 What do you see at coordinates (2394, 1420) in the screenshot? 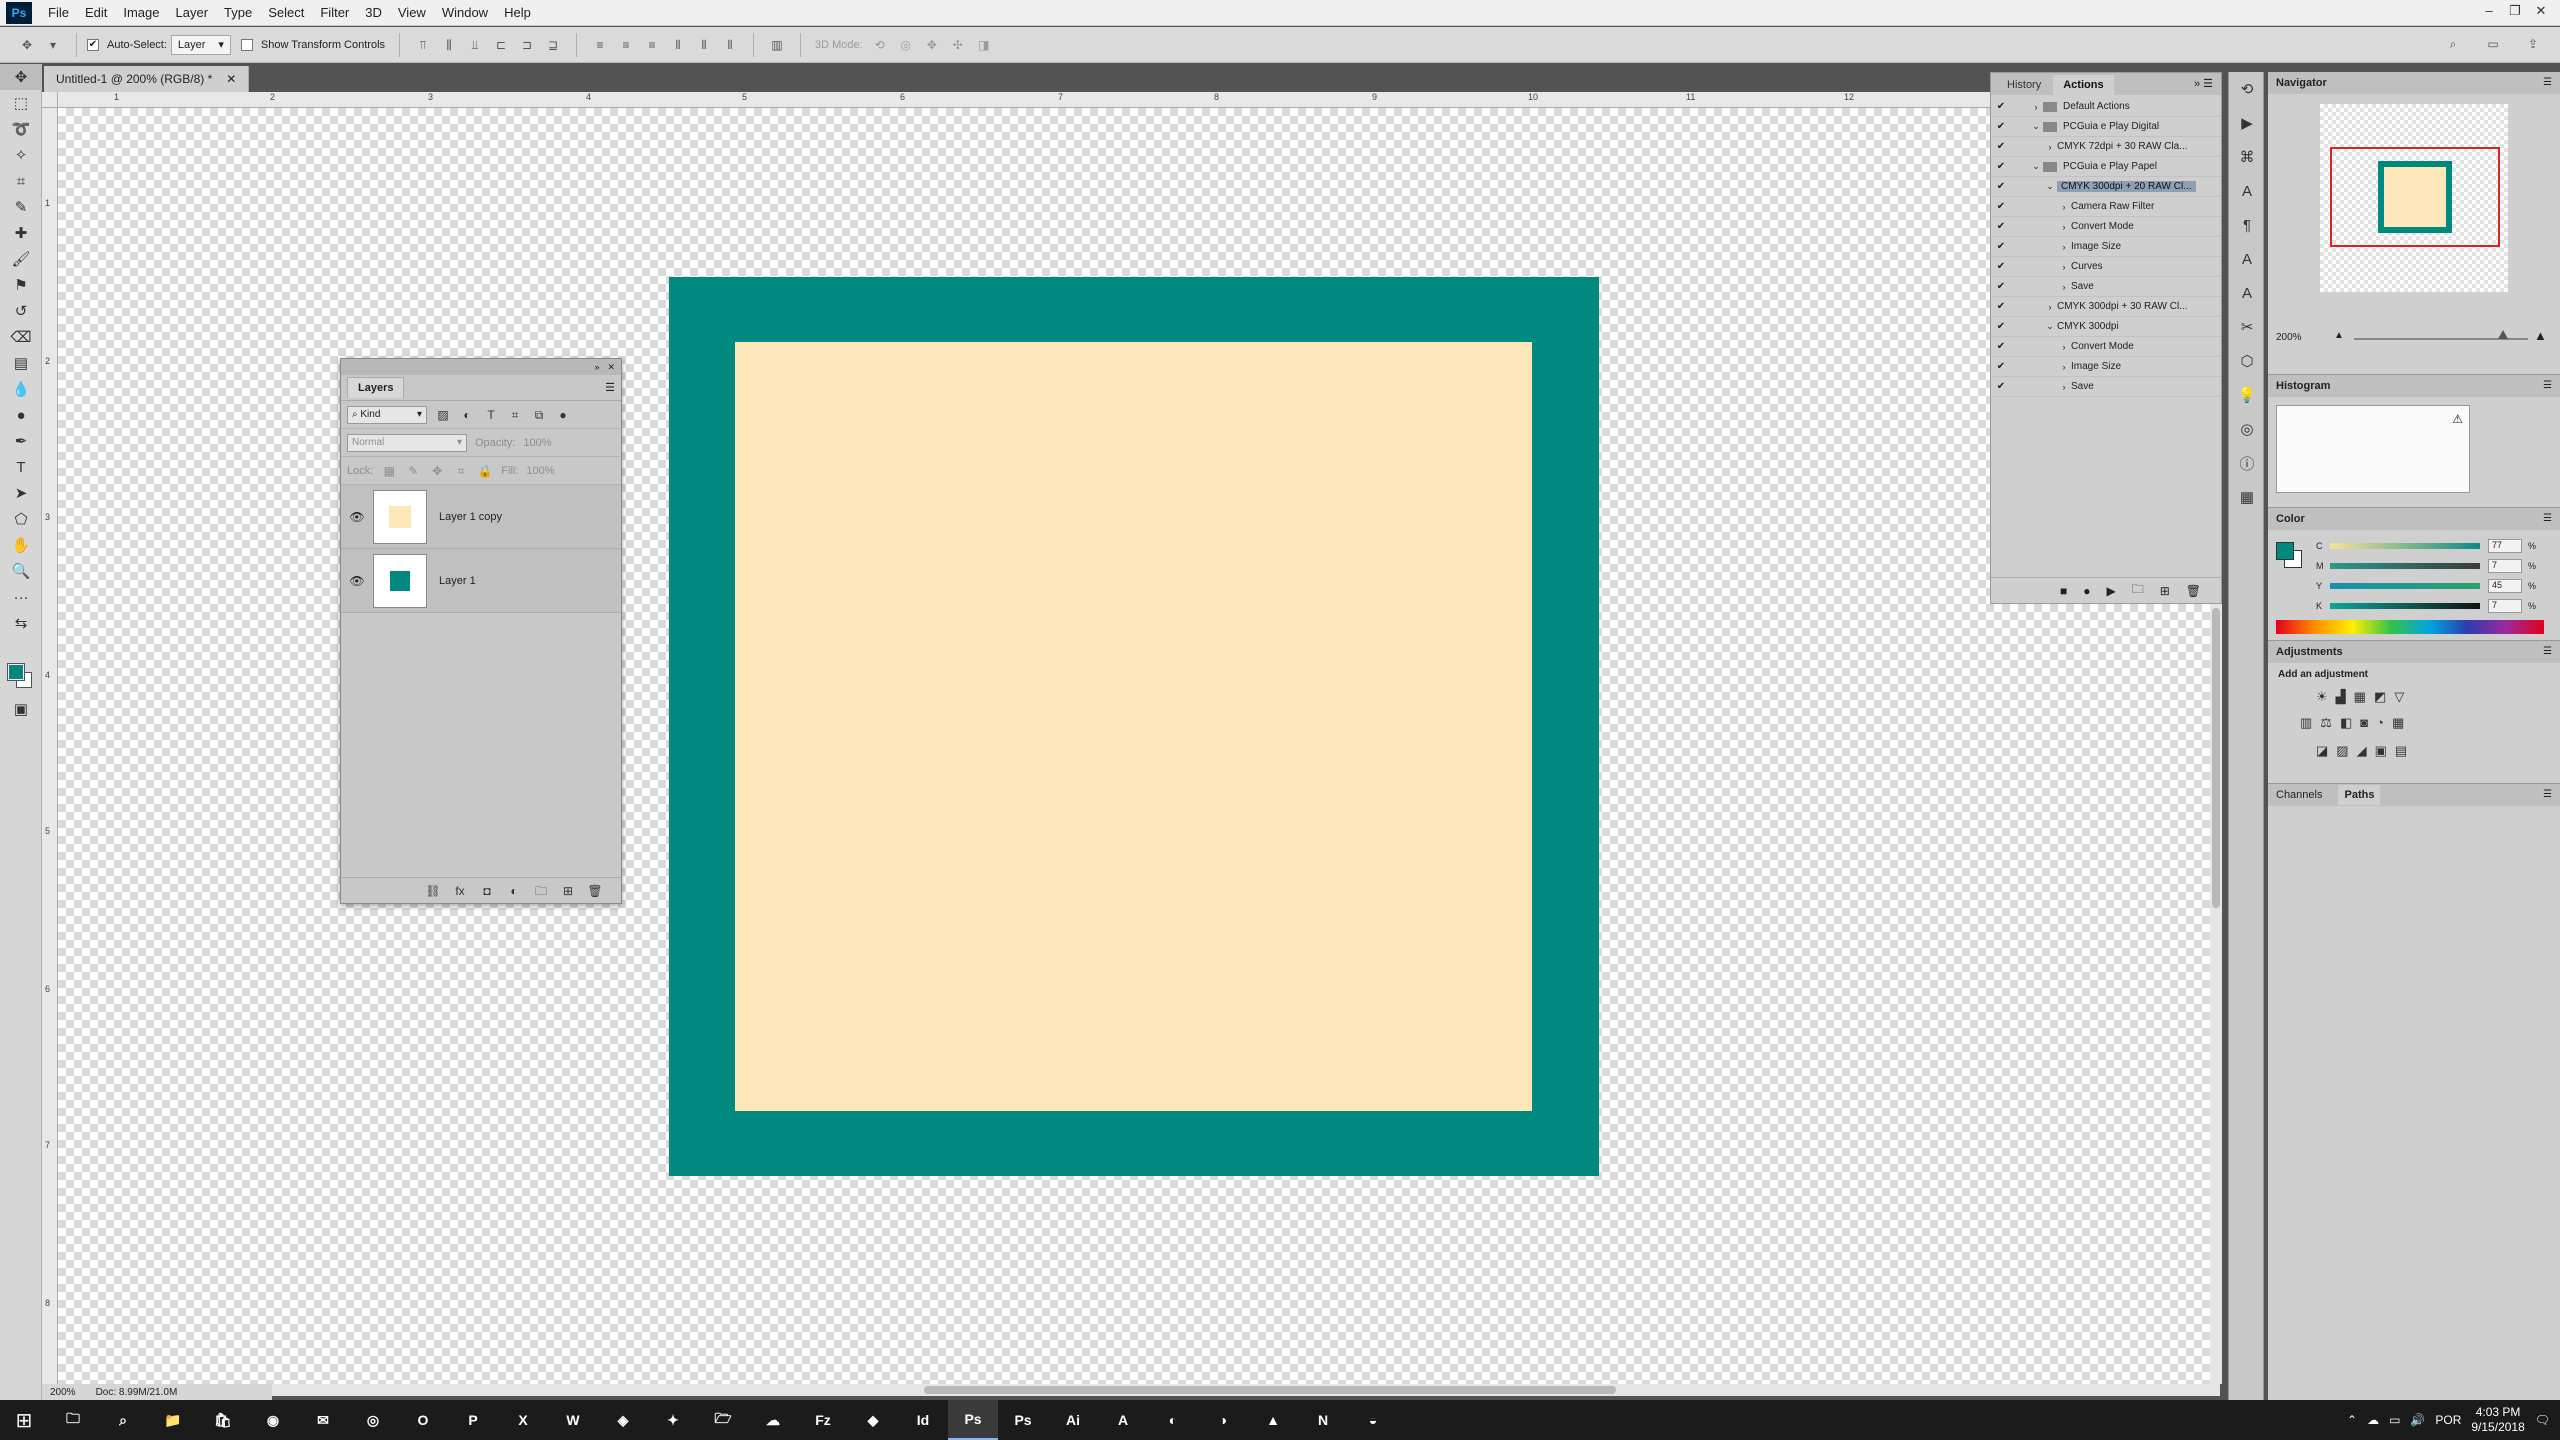
I see `network-icon: ▭` at bounding box center [2394, 1420].